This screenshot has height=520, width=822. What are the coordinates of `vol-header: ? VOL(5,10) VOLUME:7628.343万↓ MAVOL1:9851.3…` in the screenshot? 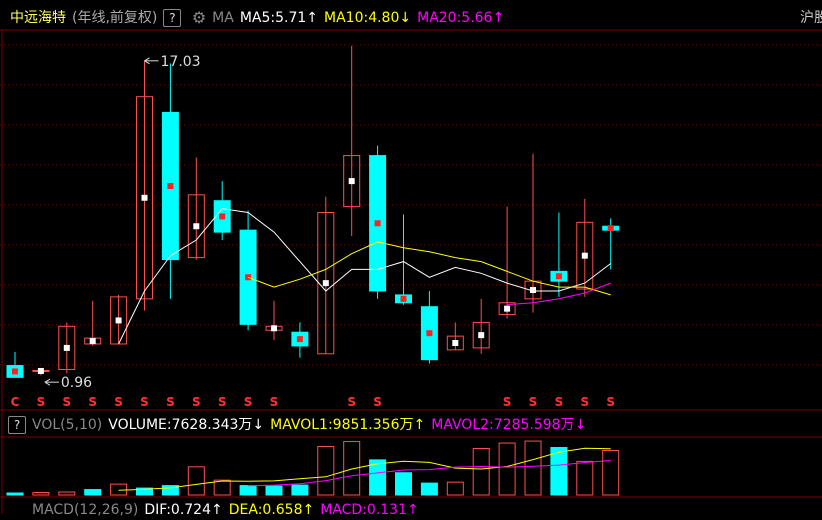 It's located at (300, 425).